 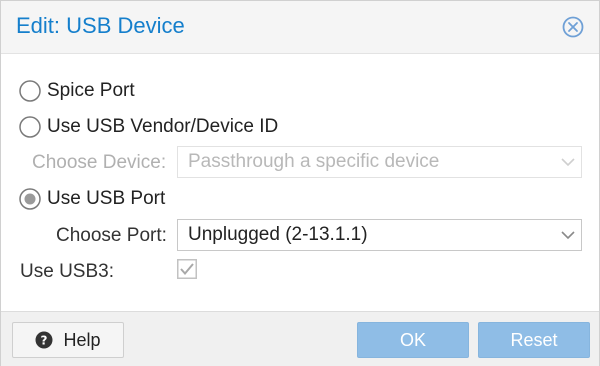 I want to click on spice-port-radio: Spice Port, so click(x=77, y=91).